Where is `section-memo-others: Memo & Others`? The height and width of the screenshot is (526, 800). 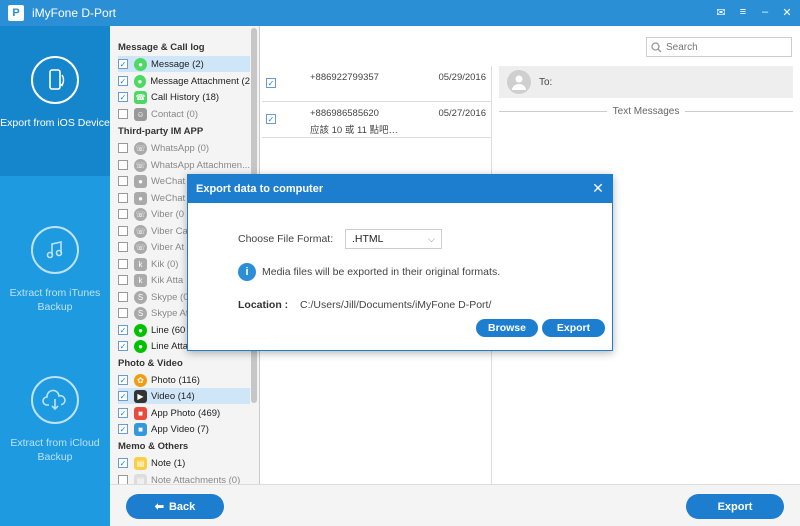
section-memo-others: Memo & Others is located at coordinates (153, 446).